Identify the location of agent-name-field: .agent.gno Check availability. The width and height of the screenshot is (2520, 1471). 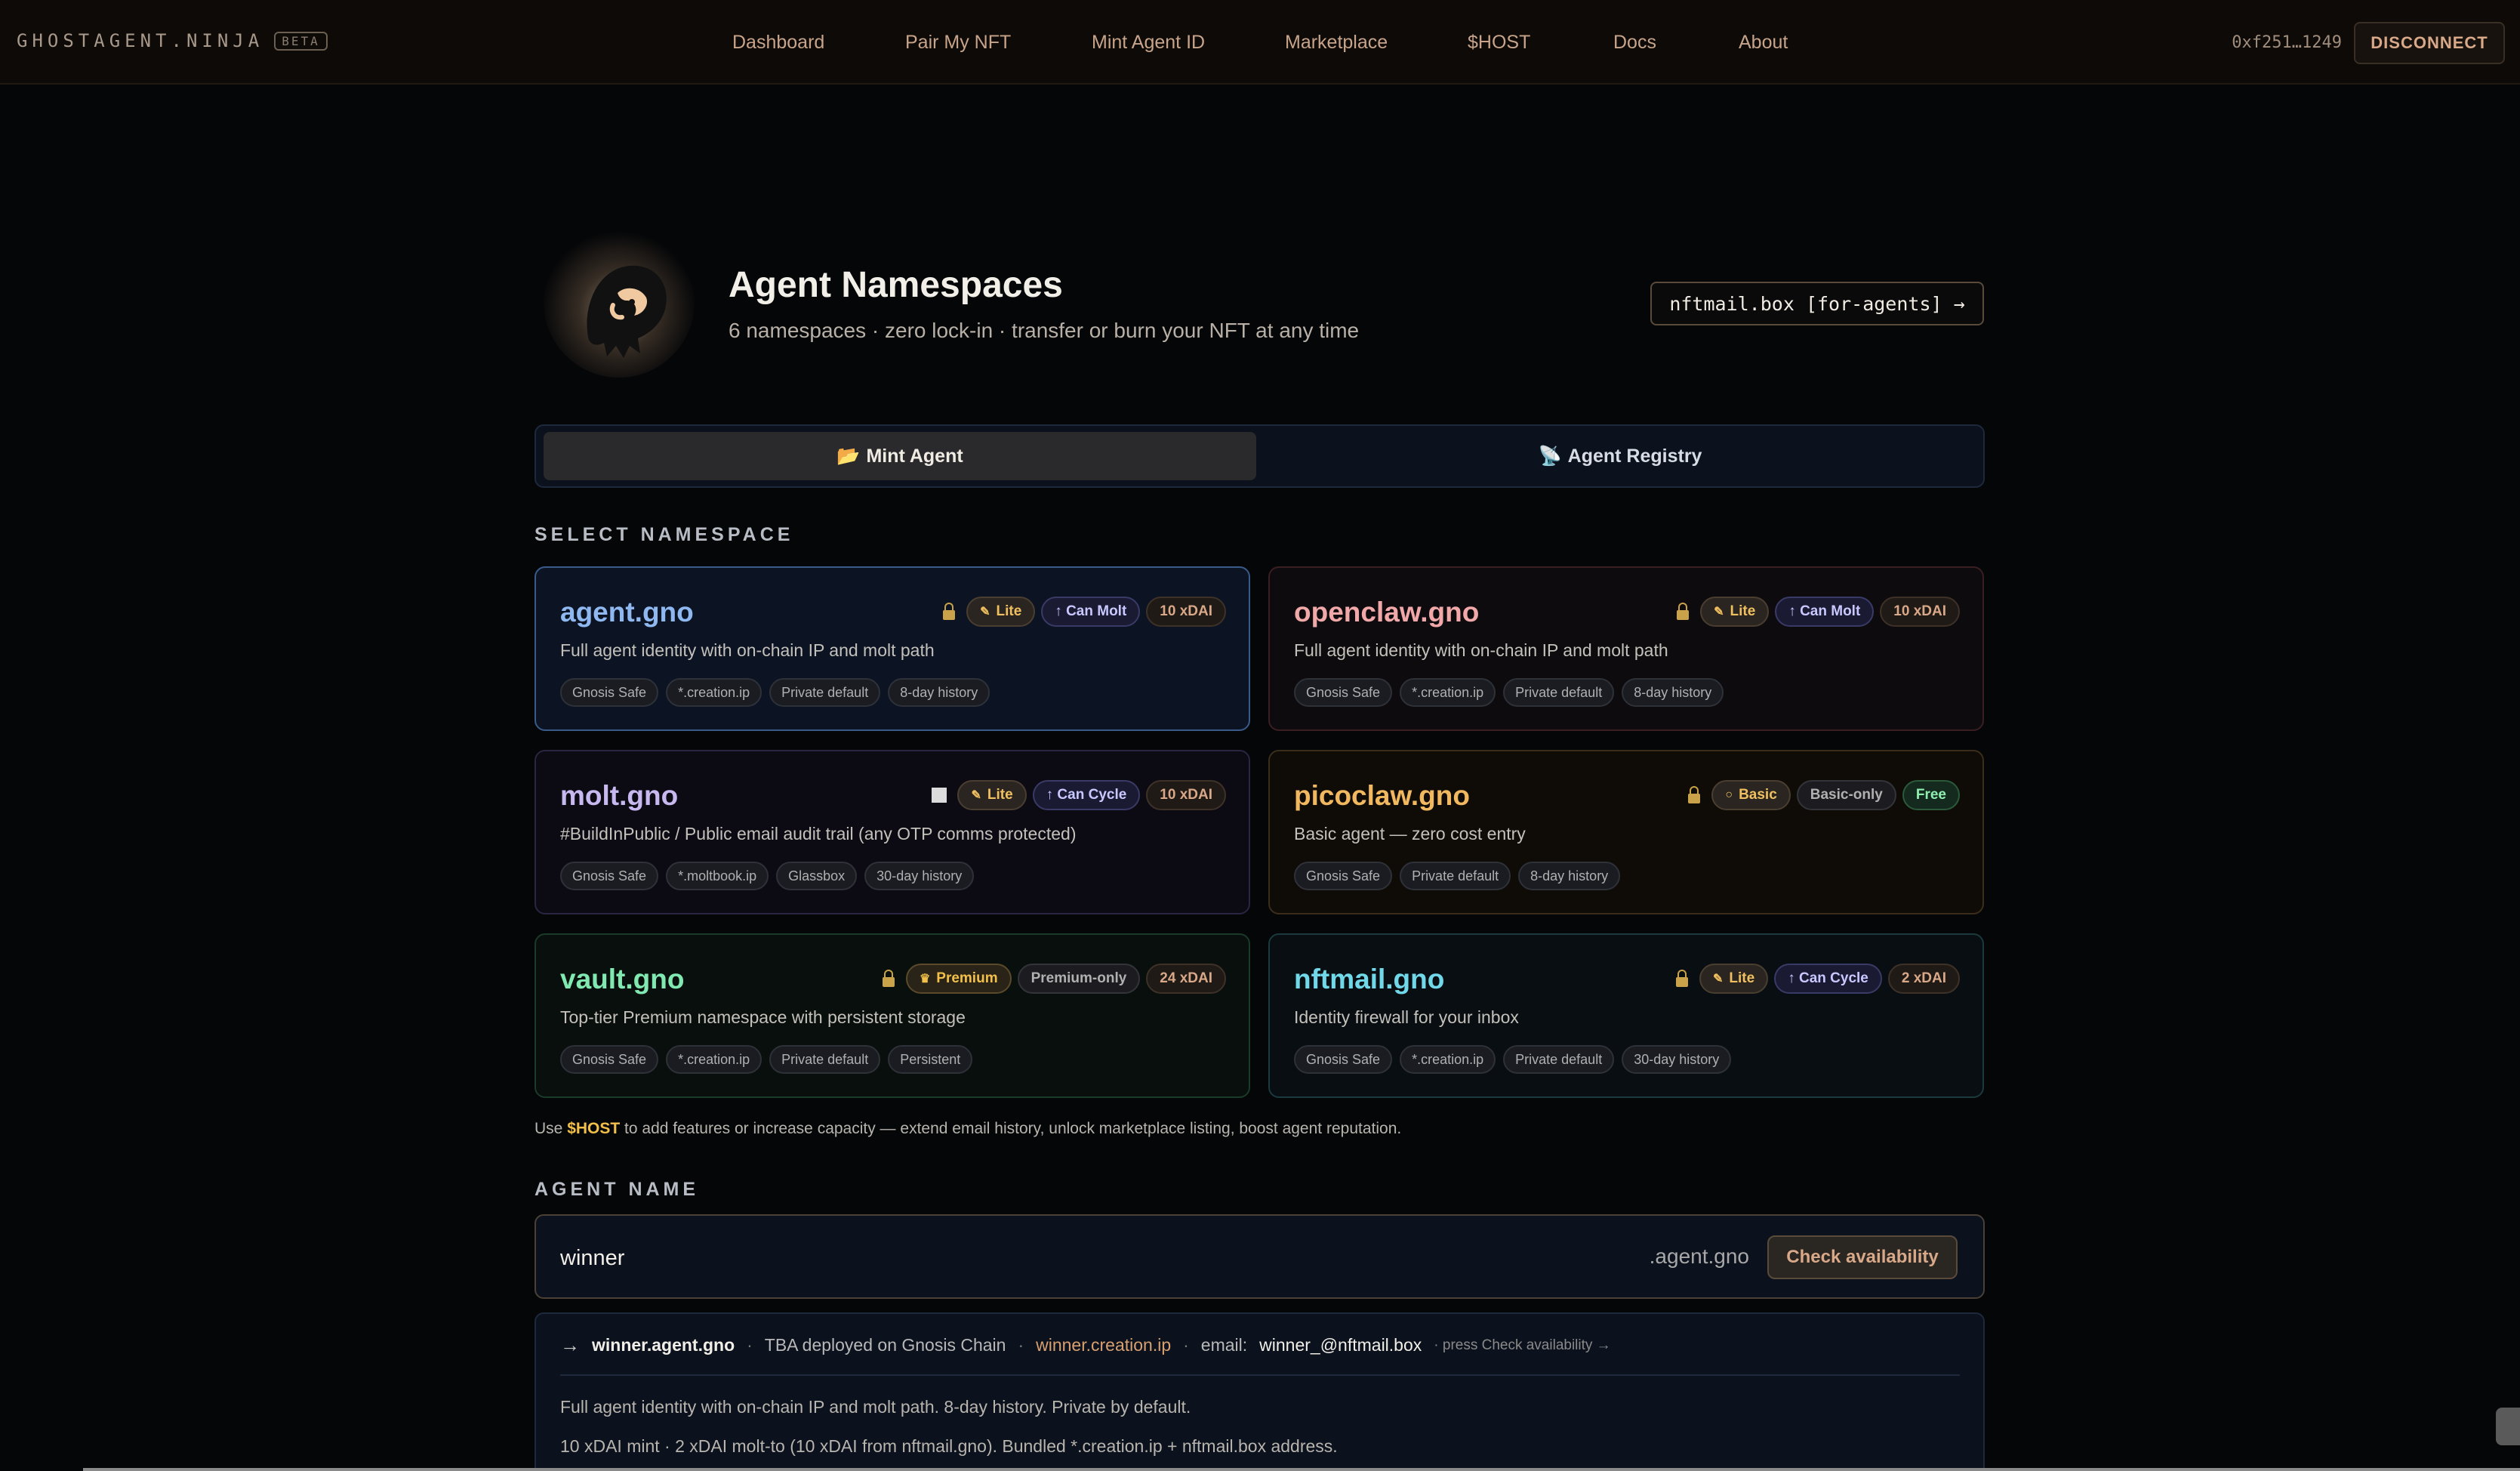
(1259, 1256).